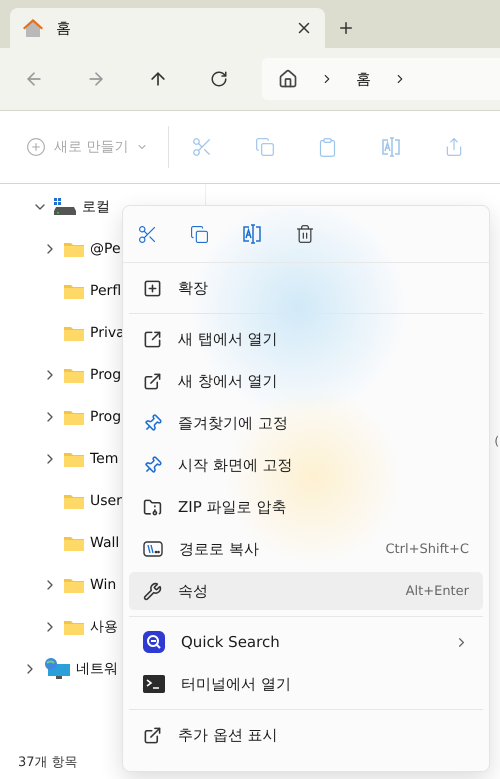 The image size is (500, 779). I want to click on expand-icon, so click(152, 288).